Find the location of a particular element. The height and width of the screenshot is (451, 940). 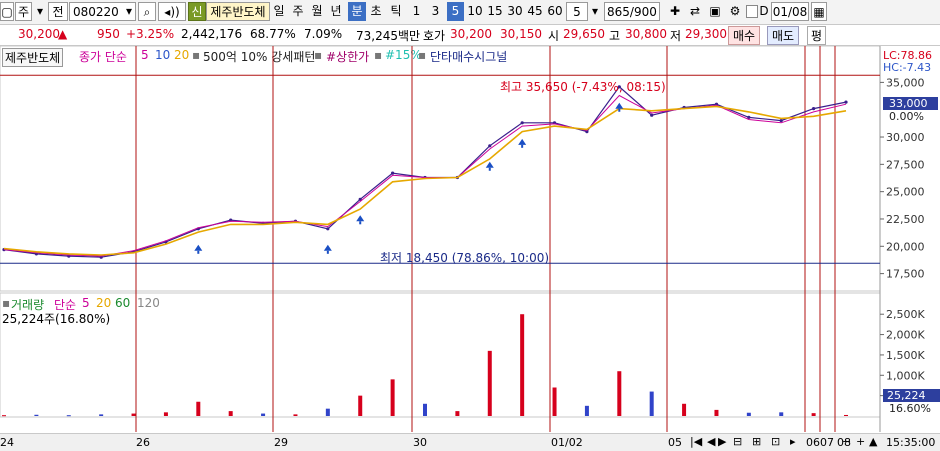

legend-signal2: #상한가 is located at coordinates (348, 57).